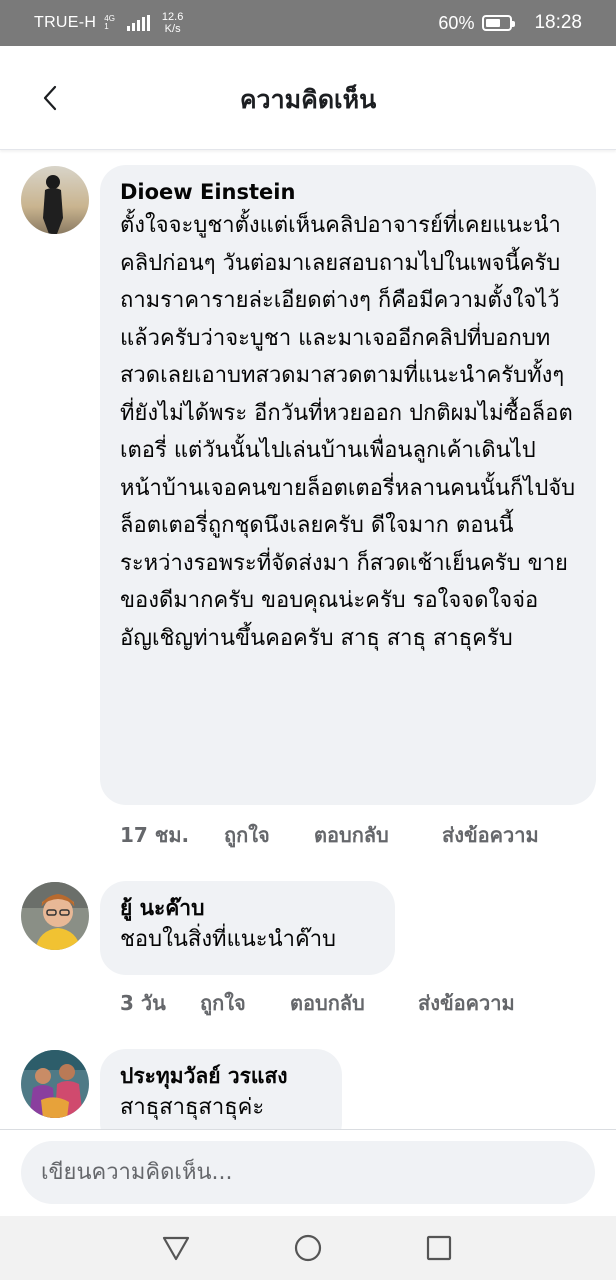  Describe the element at coordinates (221, 1076) in the screenshot. I see `comment-author: ประทุมวัลย์ วรแสง` at that location.